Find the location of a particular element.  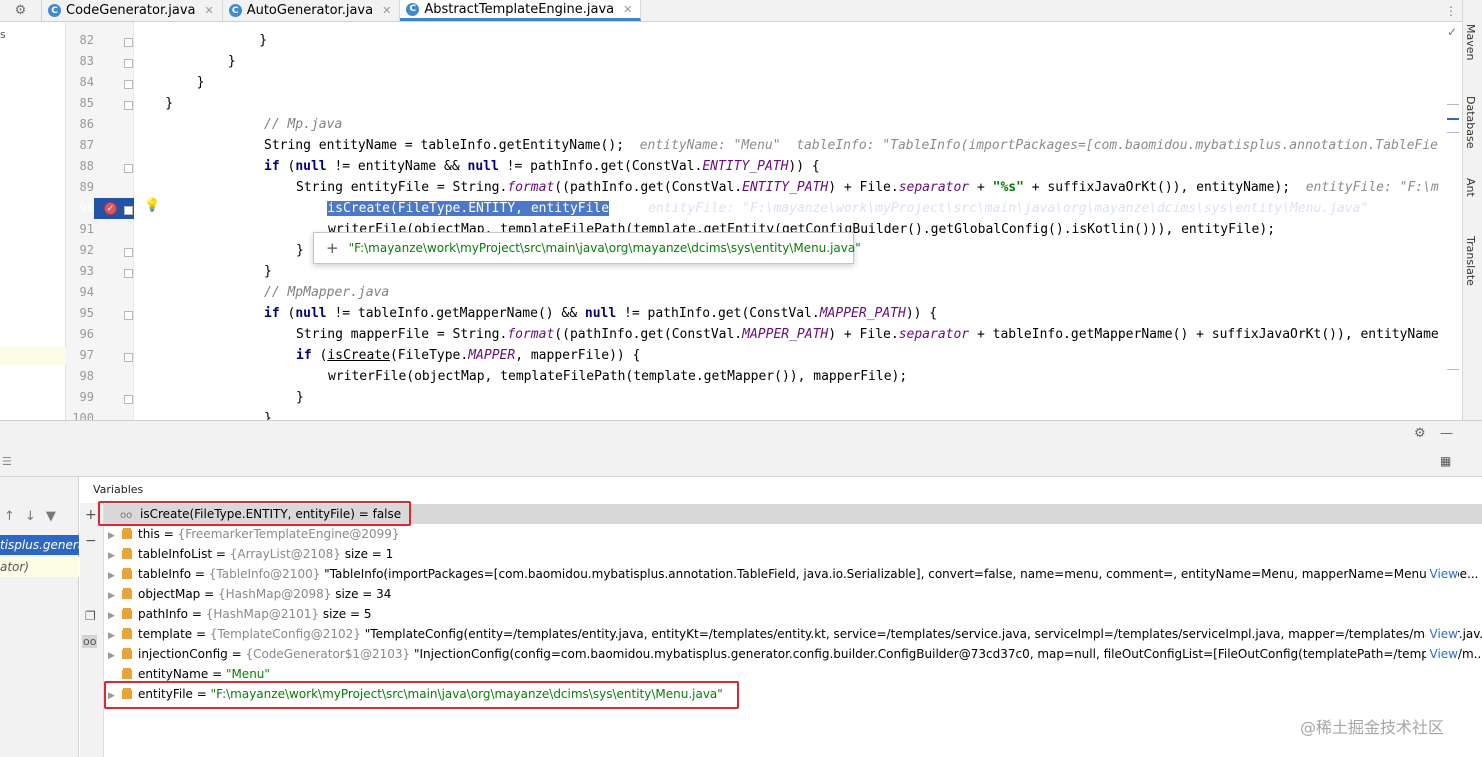

frame-item-selected: tisplus.genera is located at coordinates (39, 545).